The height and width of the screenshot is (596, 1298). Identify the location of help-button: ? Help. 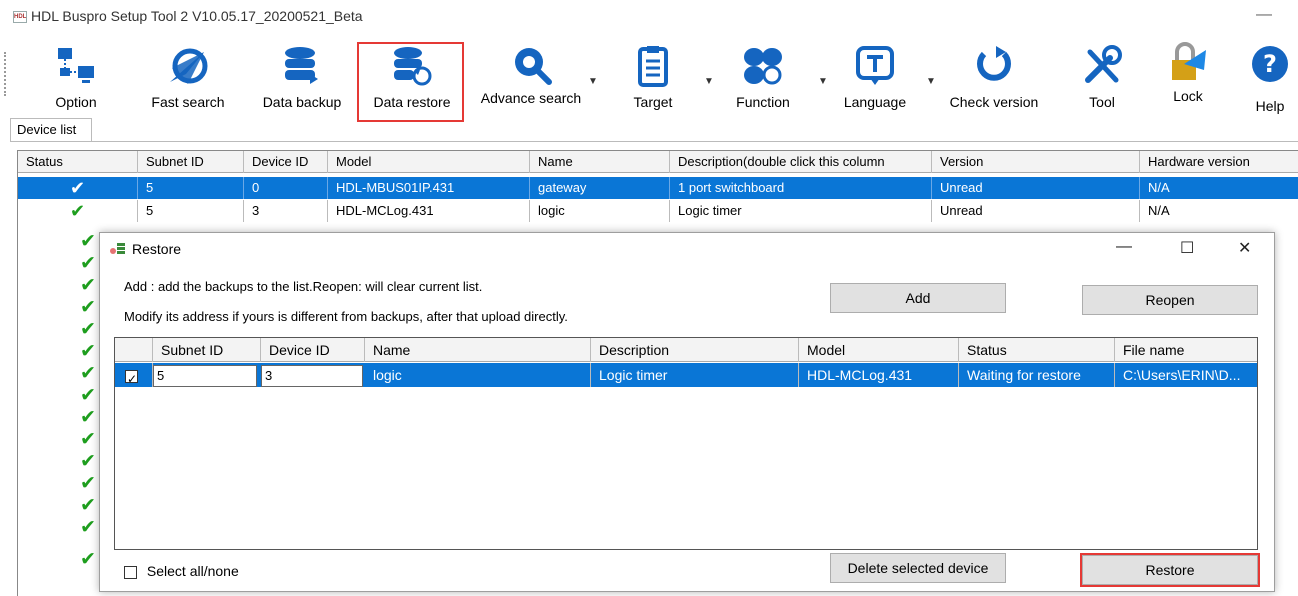
(1270, 79).